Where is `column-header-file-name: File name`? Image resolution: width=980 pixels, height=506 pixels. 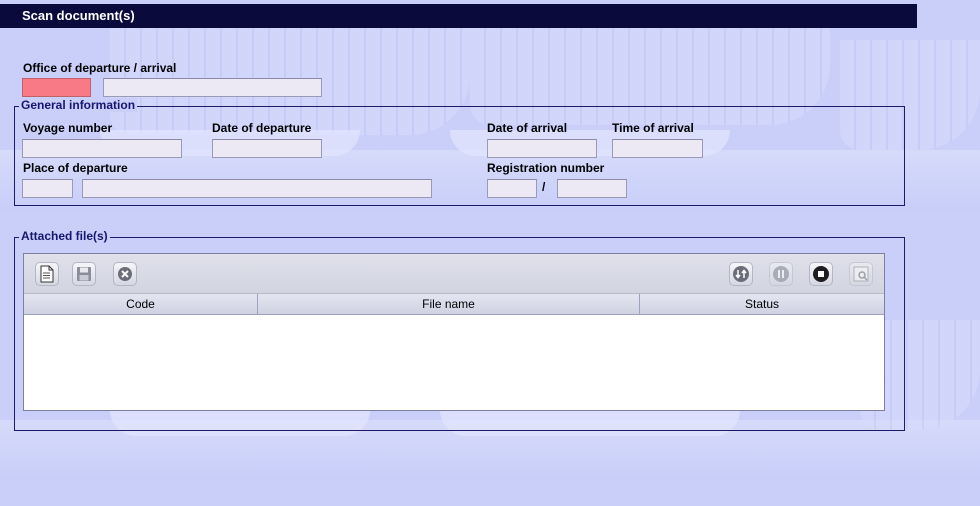
column-header-file-name: File name is located at coordinates (449, 304).